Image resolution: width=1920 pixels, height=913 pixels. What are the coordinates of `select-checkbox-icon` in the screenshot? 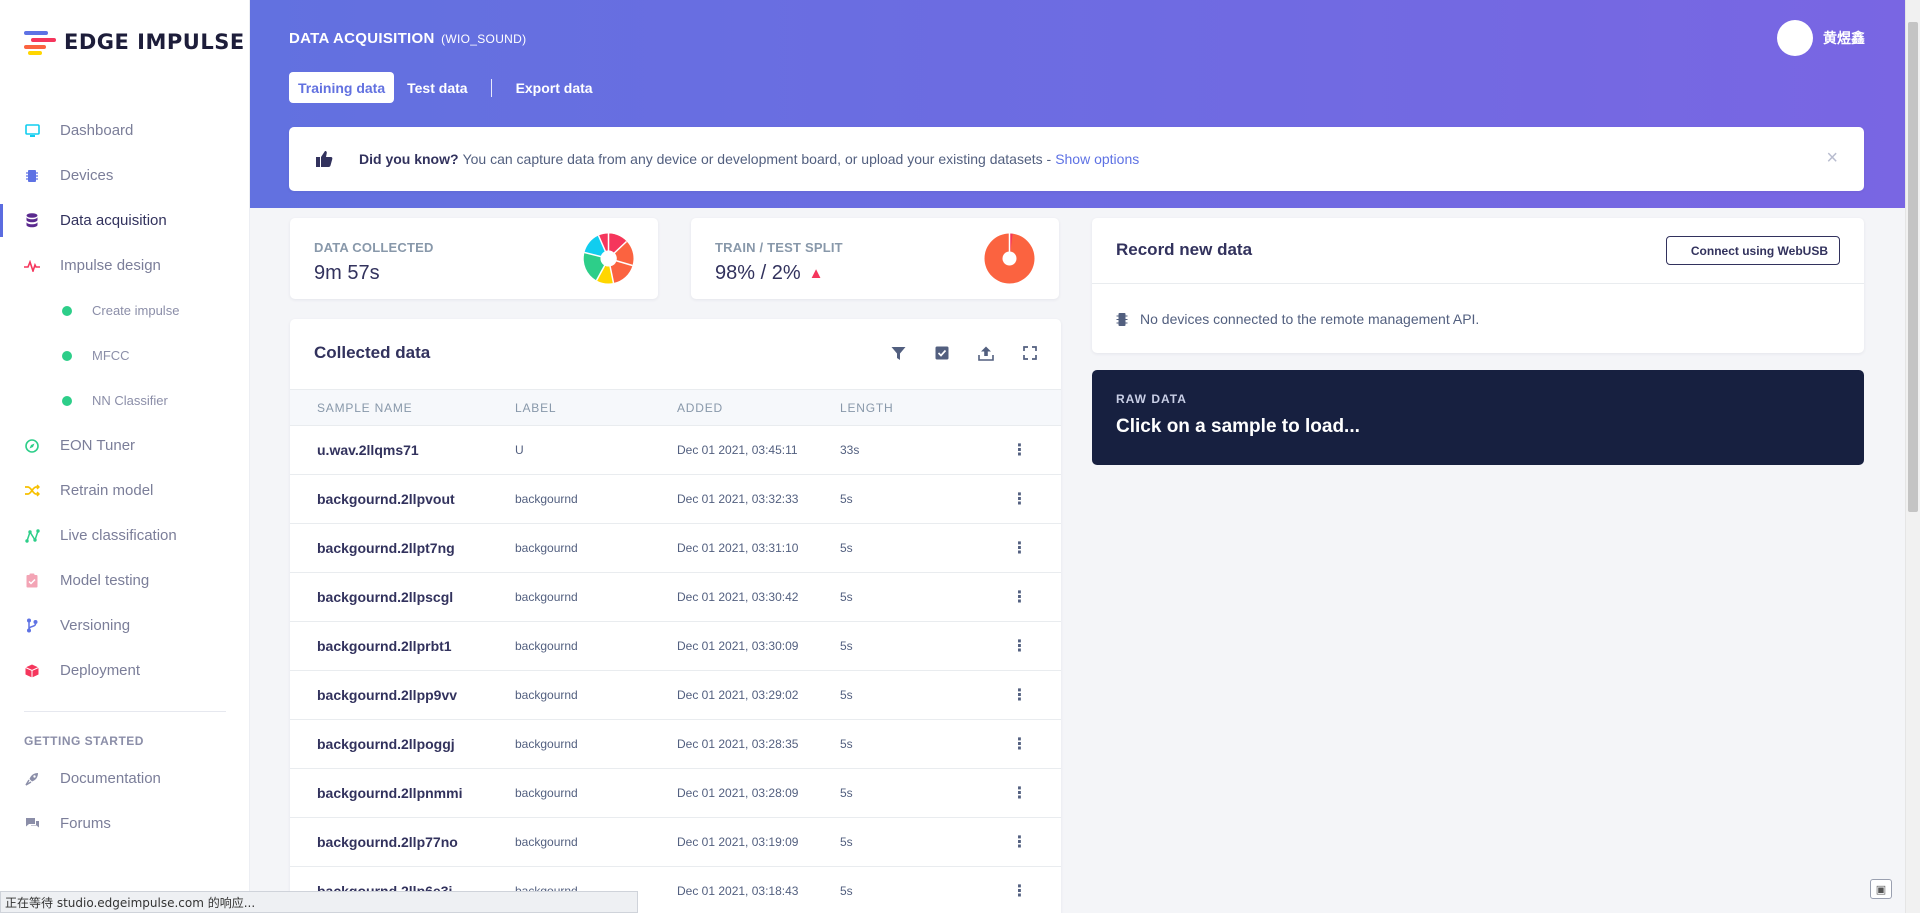 It's located at (942, 353).